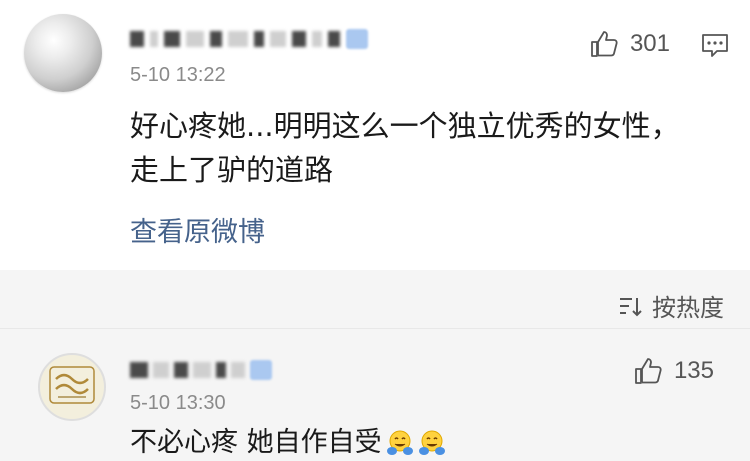 Image resolution: width=750 pixels, height=461 pixels. I want to click on comment-time: 5-10 13:30, so click(178, 403).